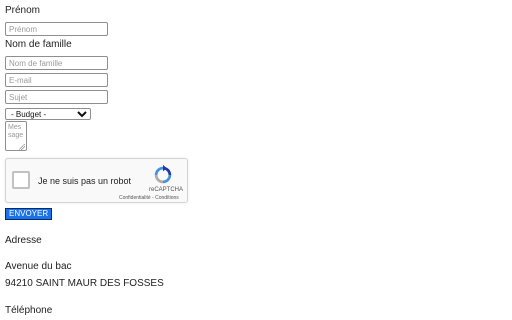 Image resolution: width=512 pixels, height=320 pixels. What do you see at coordinates (29, 310) in the screenshot?
I see `phone-heading: Téléphone` at bounding box center [29, 310].